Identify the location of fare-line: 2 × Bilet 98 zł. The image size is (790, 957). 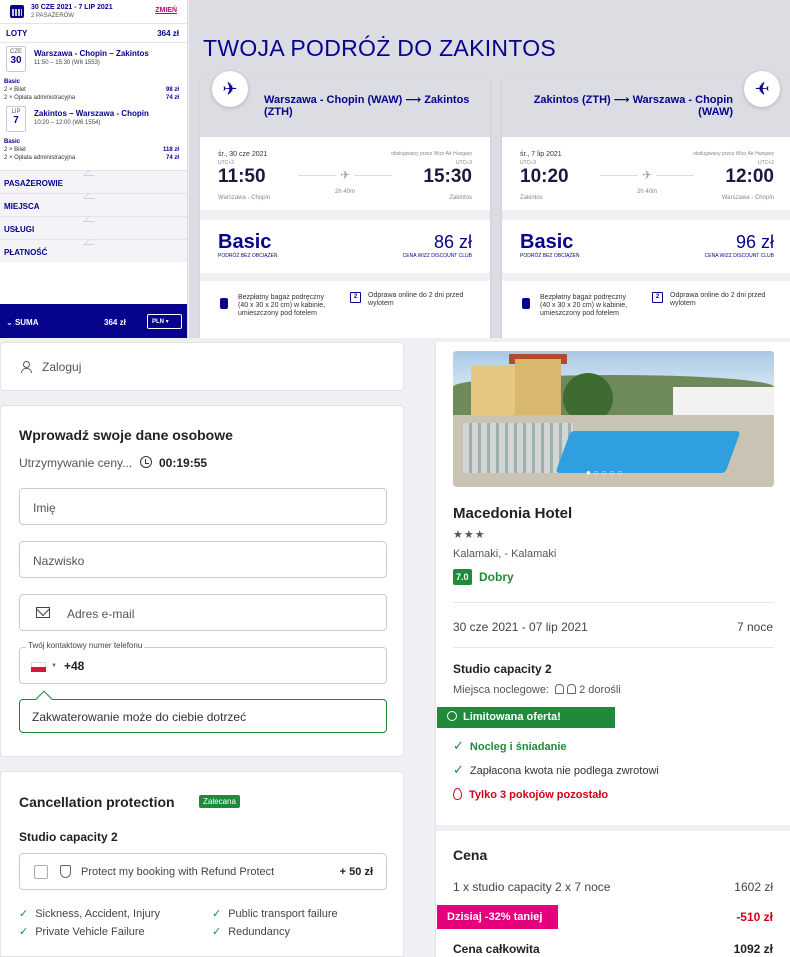
(93, 91).